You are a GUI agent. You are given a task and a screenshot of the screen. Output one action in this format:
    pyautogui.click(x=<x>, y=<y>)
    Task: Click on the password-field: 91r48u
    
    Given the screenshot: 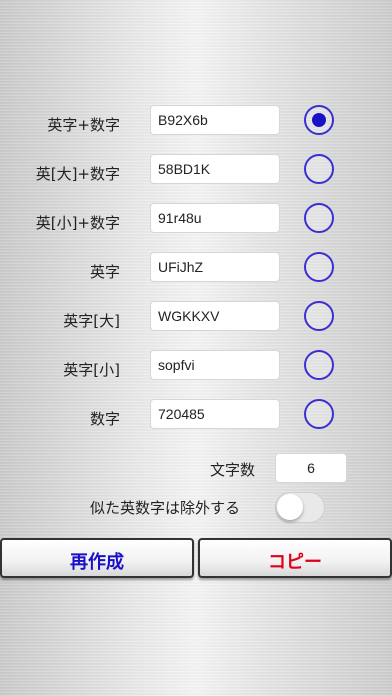 What is the action you would take?
    pyautogui.click(x=215, y=218)
    